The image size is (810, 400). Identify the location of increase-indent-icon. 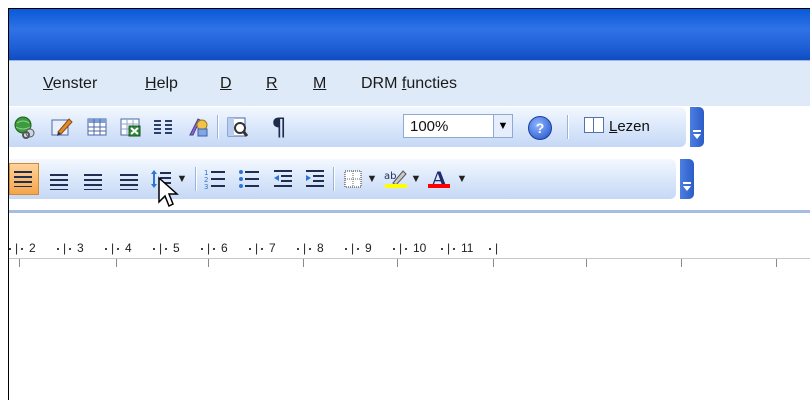
(315, 179).